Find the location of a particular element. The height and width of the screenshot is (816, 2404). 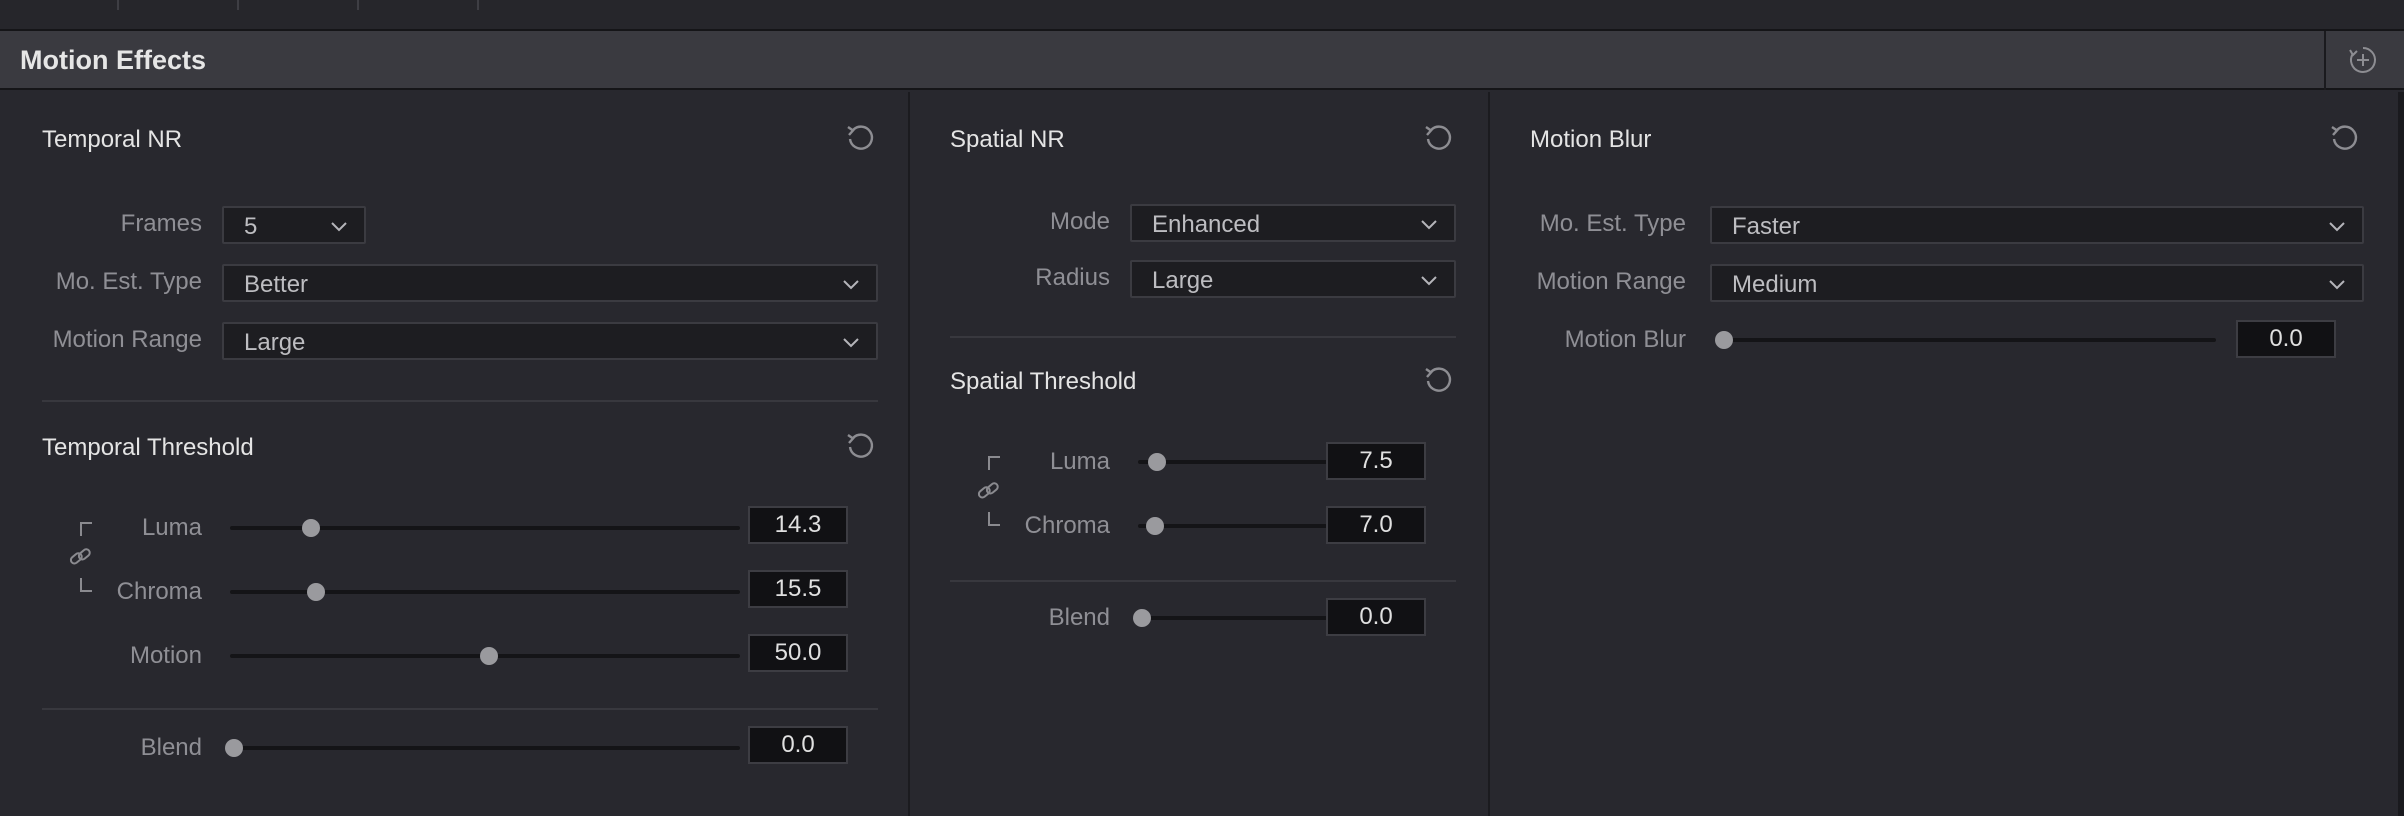

motion-blur-label: Motion Blur is located at coordinates (1625, 339).